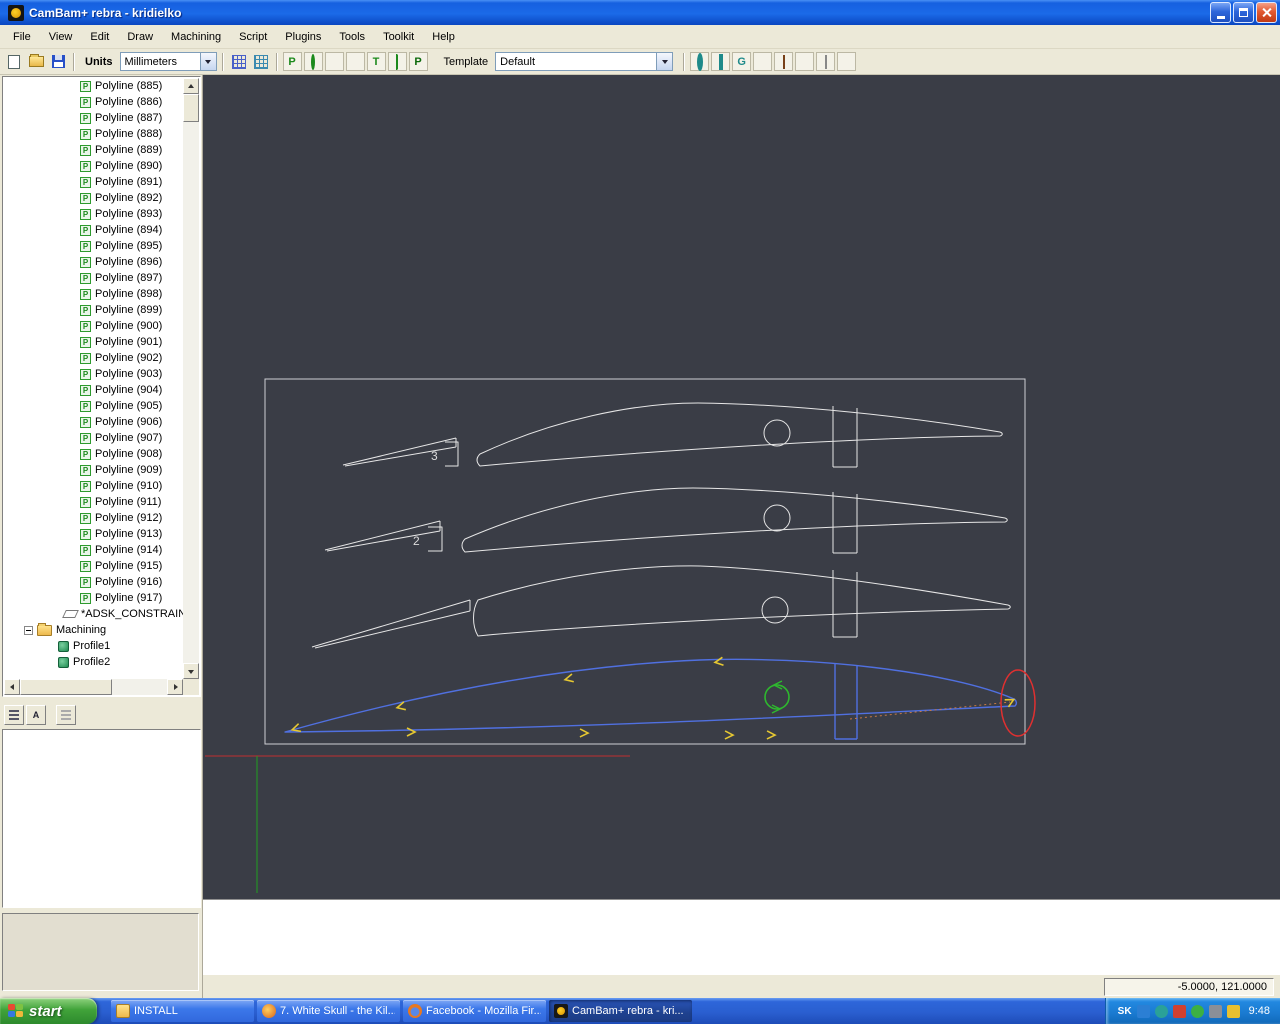 Image resolution: width=1280 pixels, height=1024 pixels. What do you see at coordinates (303, 37) in the screenshot?
I see `menu-item: Plugins` at bounding box center [303, 37].